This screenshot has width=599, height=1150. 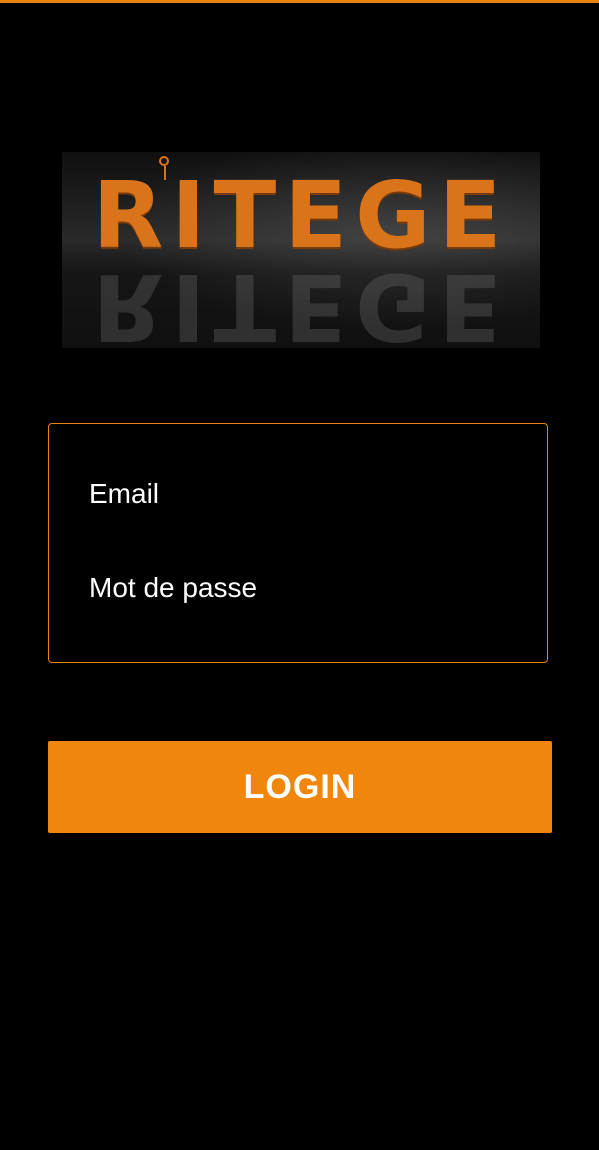 What do you see at coordinates (300, 787) in the screenshot?
I see `login-button: LOGIN` at bounding box center [300, 787].